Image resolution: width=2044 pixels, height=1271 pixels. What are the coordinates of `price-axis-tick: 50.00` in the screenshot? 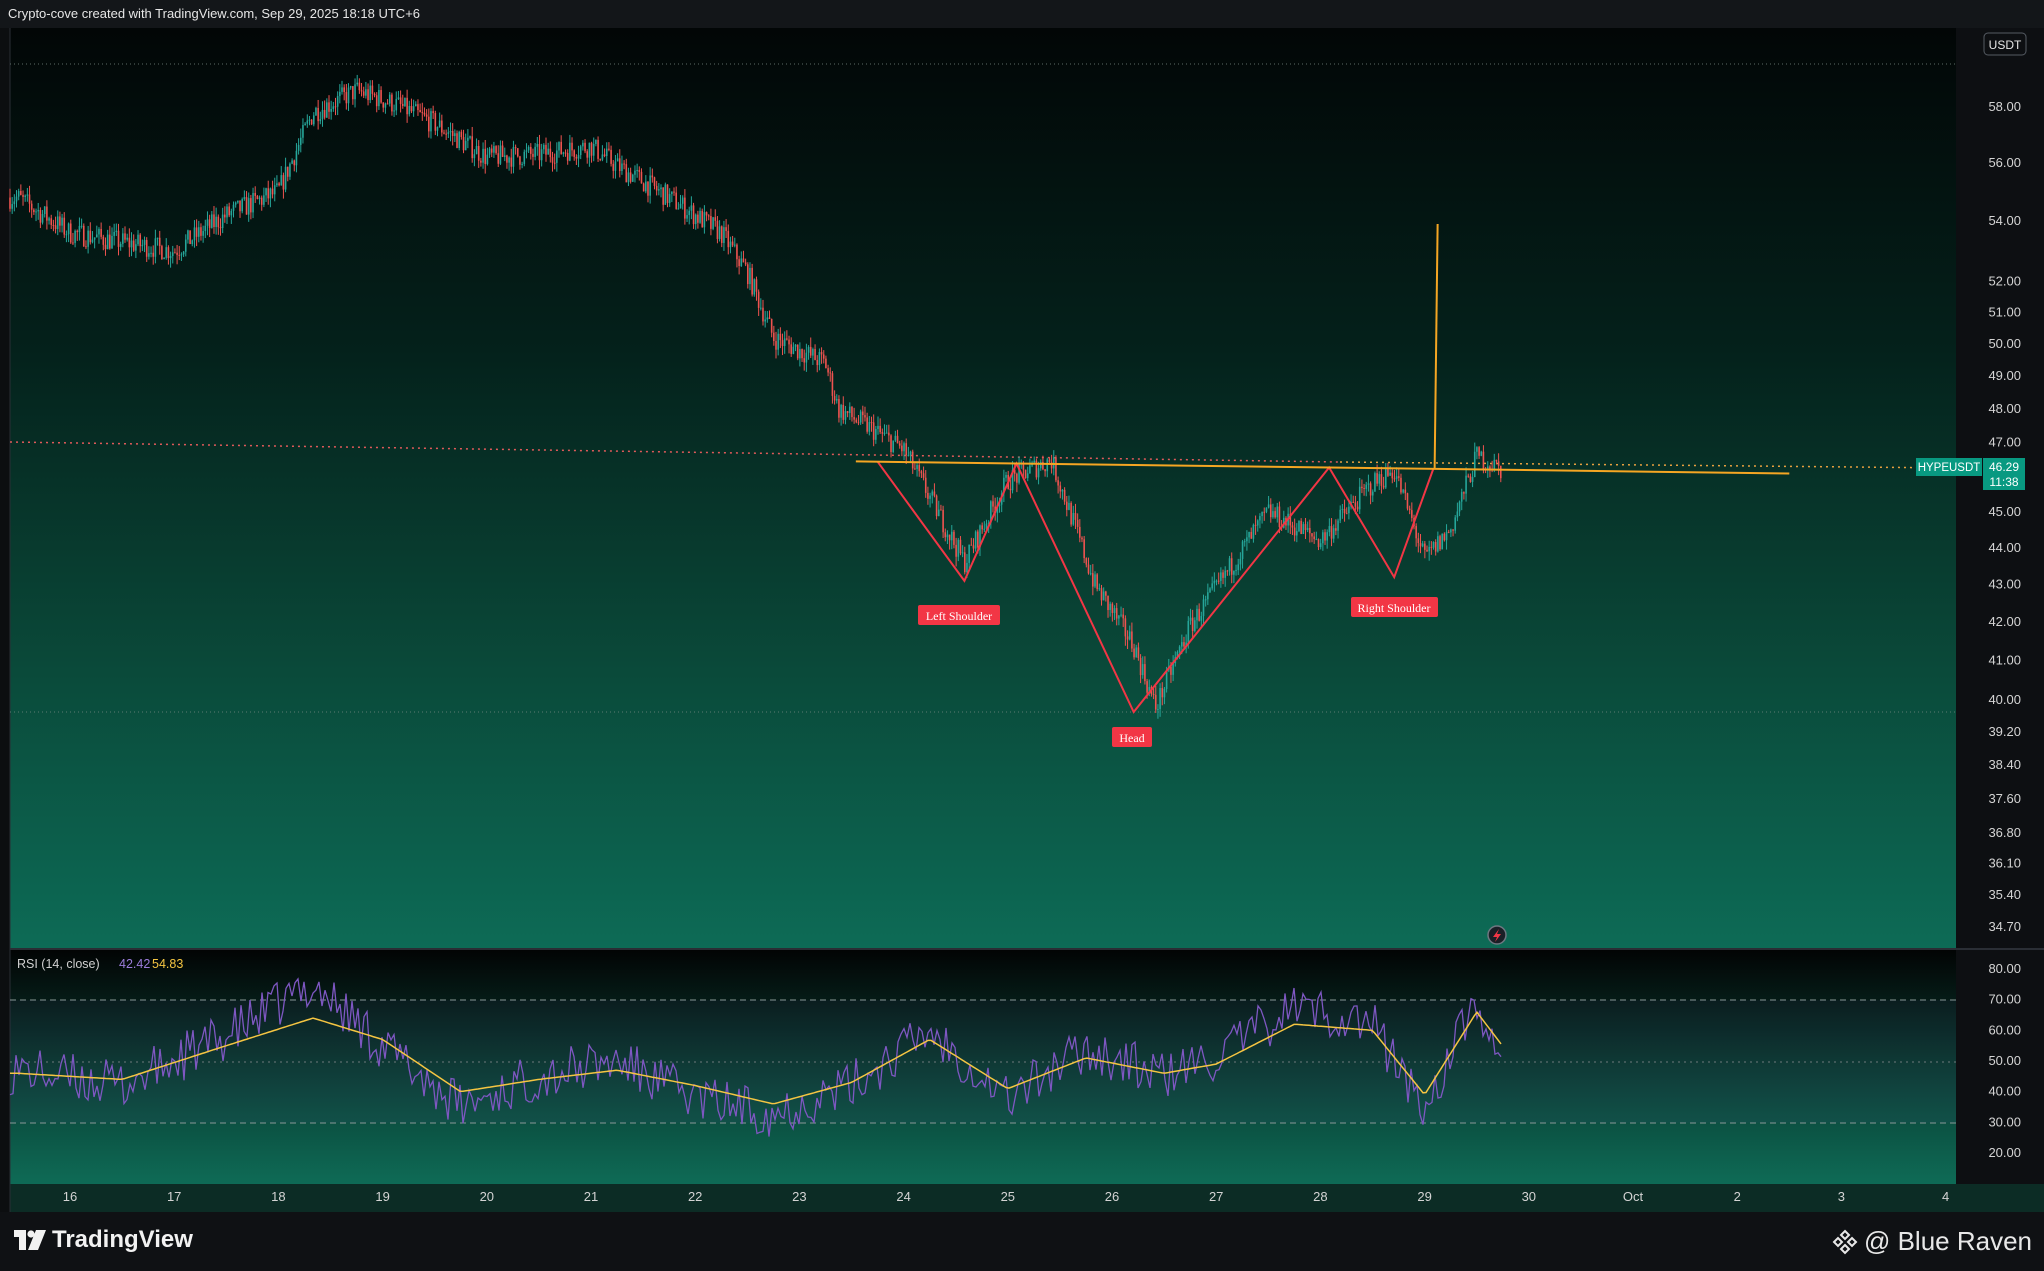 It's located at (2004, 343).